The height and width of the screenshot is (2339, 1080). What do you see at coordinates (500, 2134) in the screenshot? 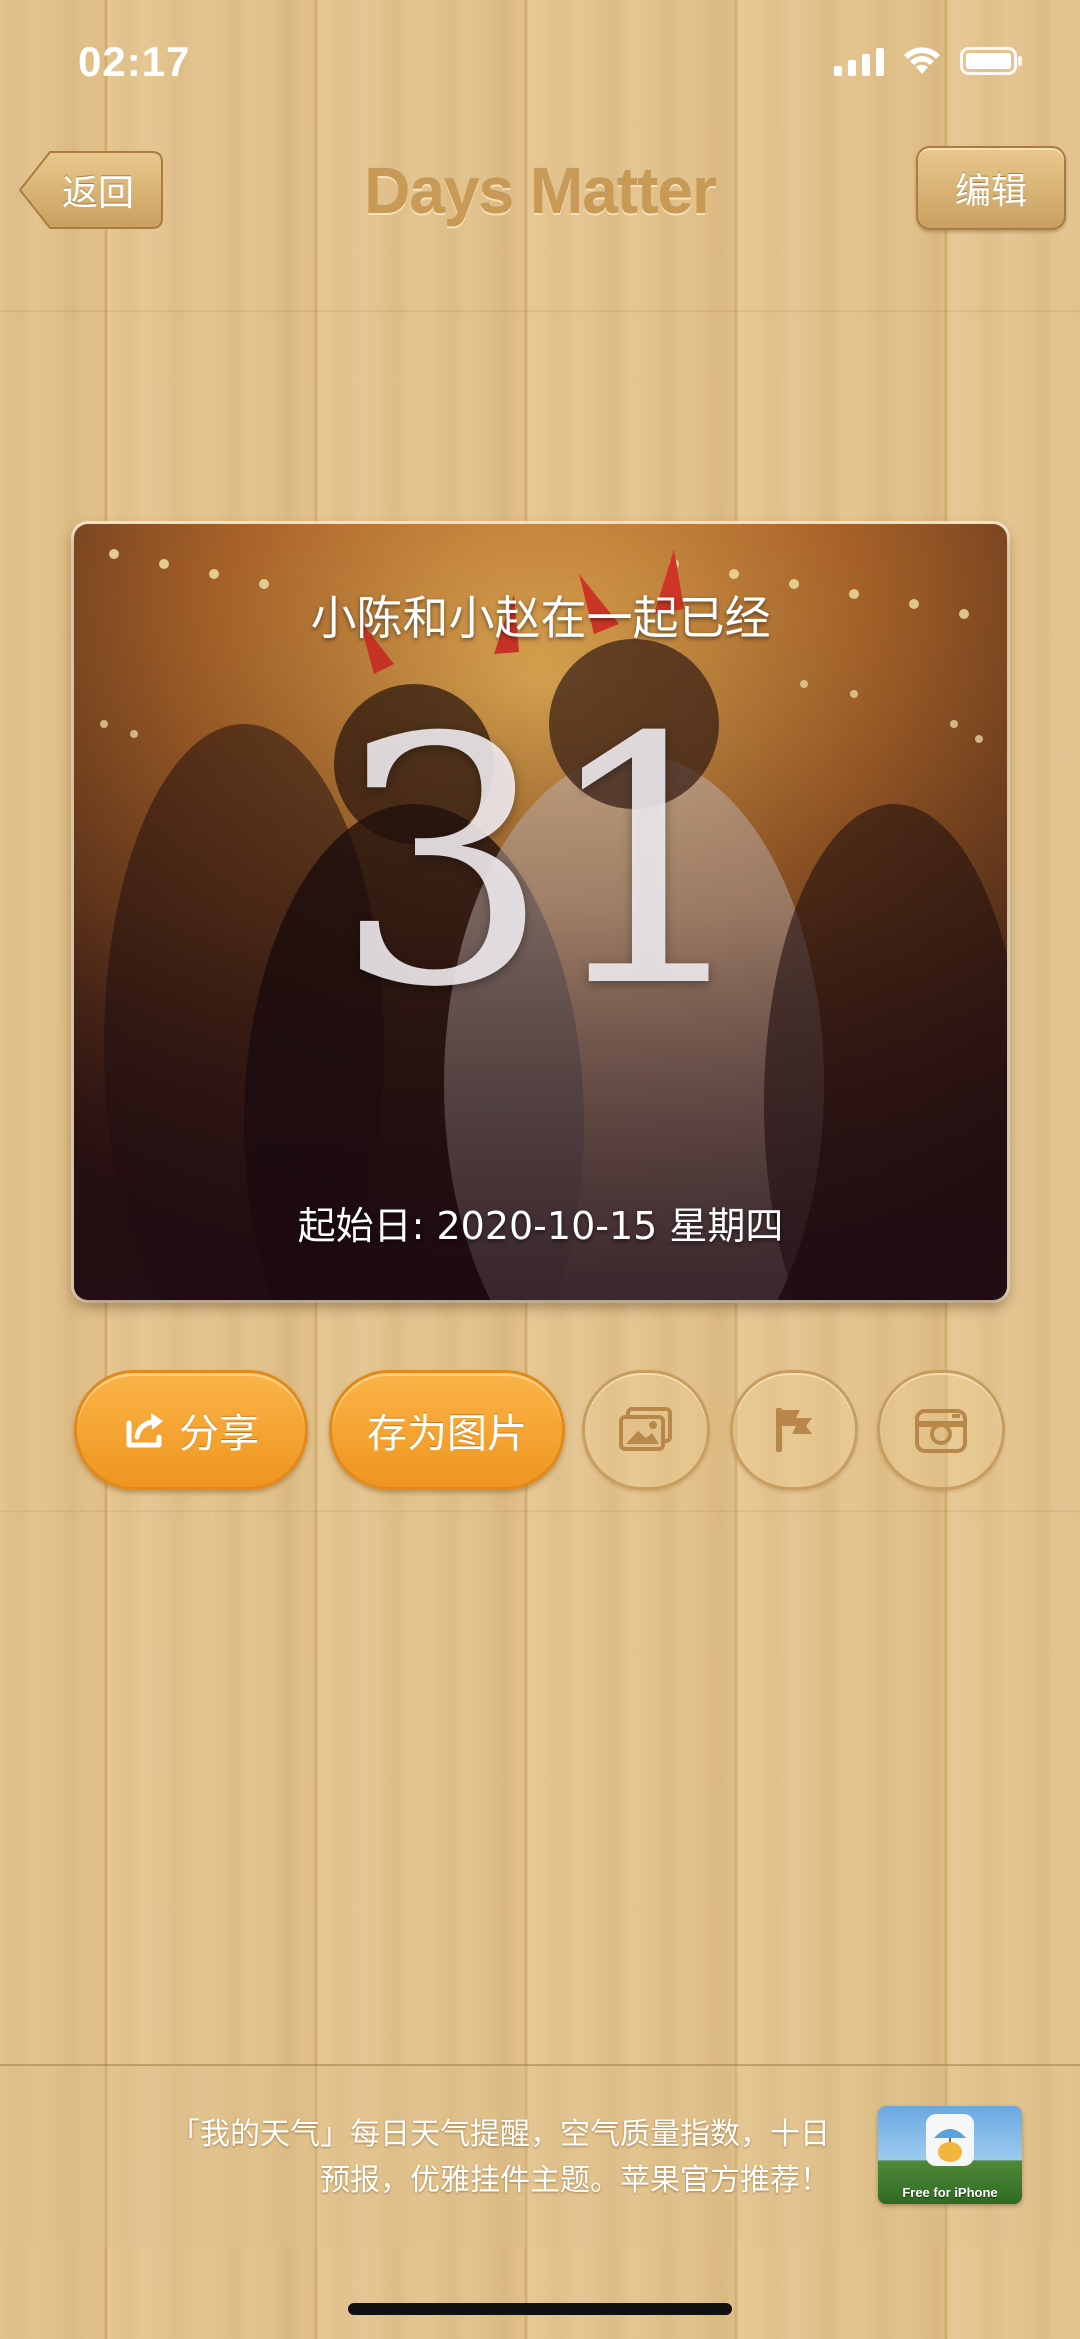
I see `ad-text-line-1: 「我的天气」每日天气提醒，空气质量指数，十日` at bounding box center [500, 2134].